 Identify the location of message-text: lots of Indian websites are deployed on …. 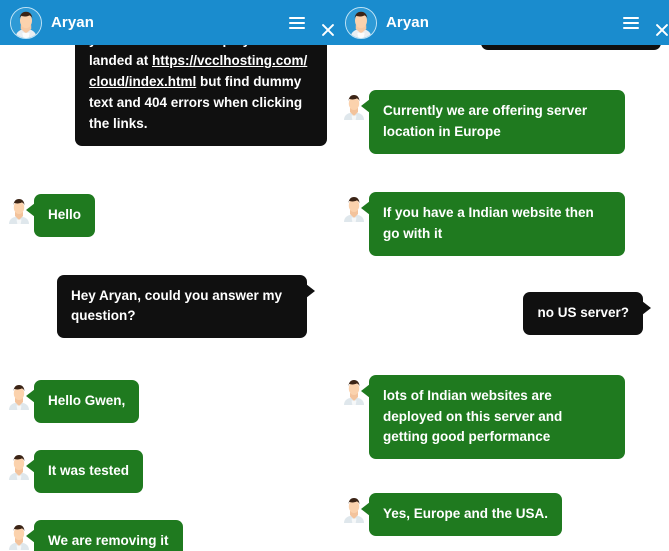
(473, 416).